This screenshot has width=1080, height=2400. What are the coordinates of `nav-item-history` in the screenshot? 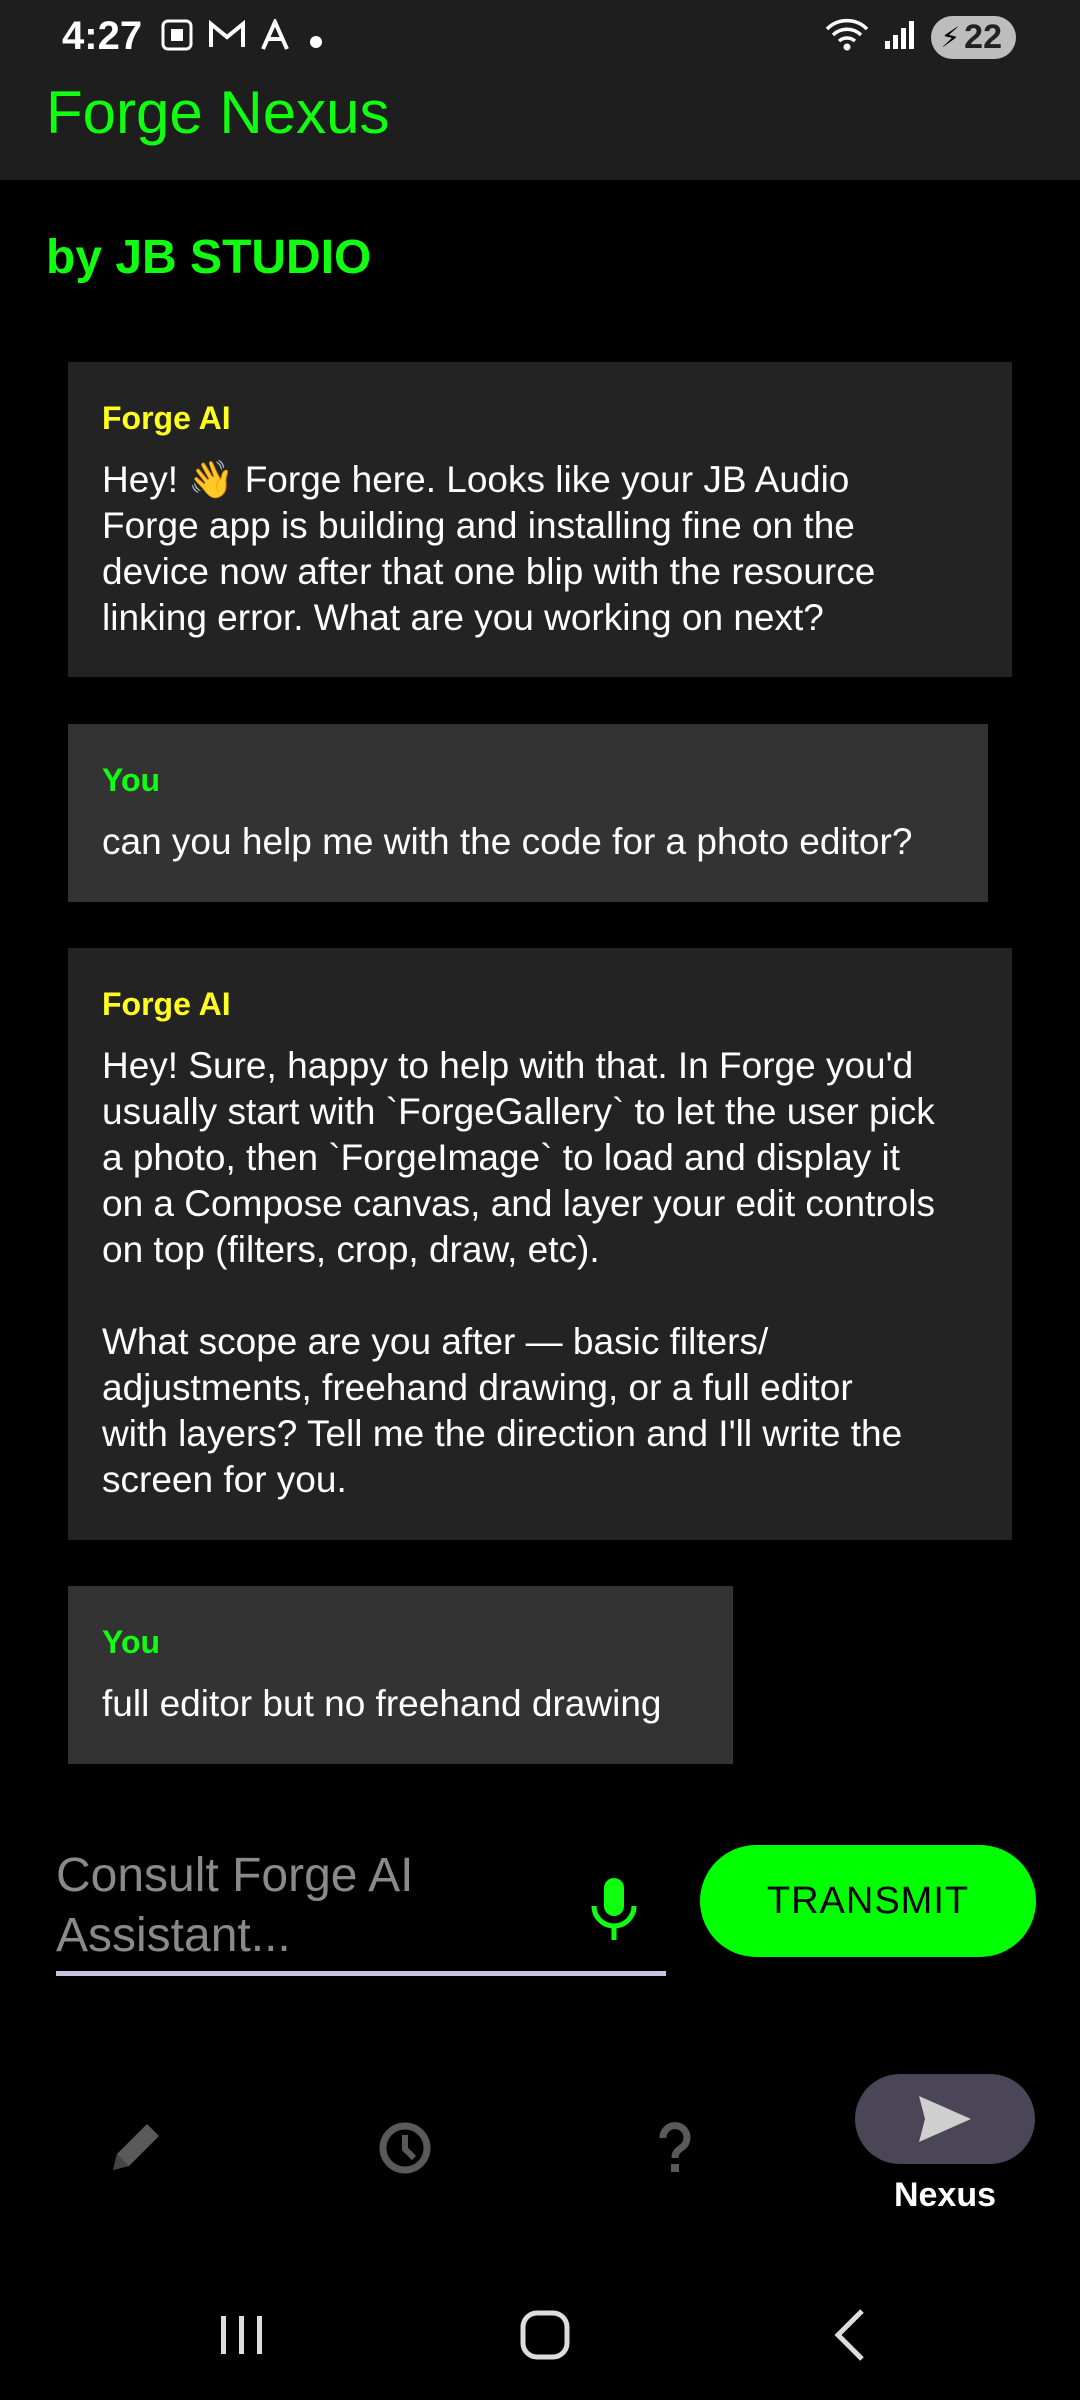 It's located at (405, 2145).